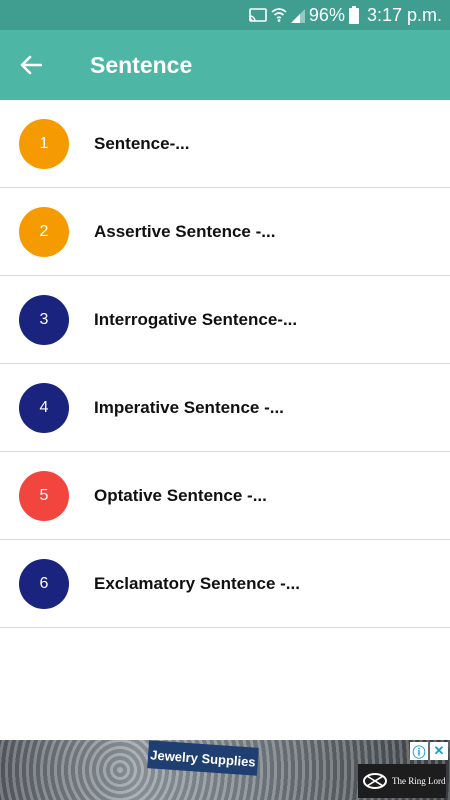 This screenshot has width=450, height=800. Describe the element at coordinates (404, 14) in the screenshot. I see `clock: 3:17 p.m.` at that location.